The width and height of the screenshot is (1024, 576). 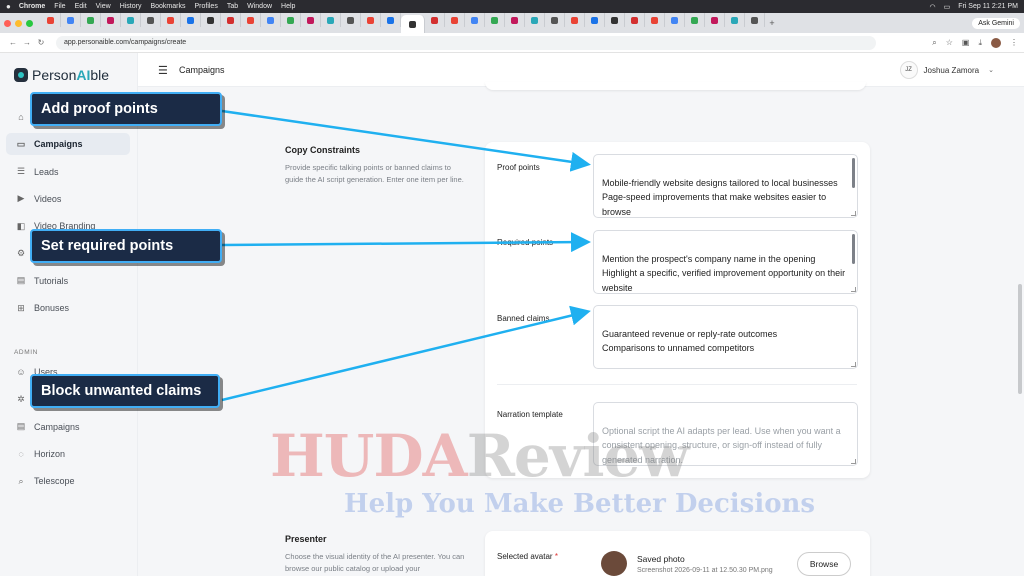 I want to click on callout-banned-claims: Block unwanted claims, so click(x=125, y=391).